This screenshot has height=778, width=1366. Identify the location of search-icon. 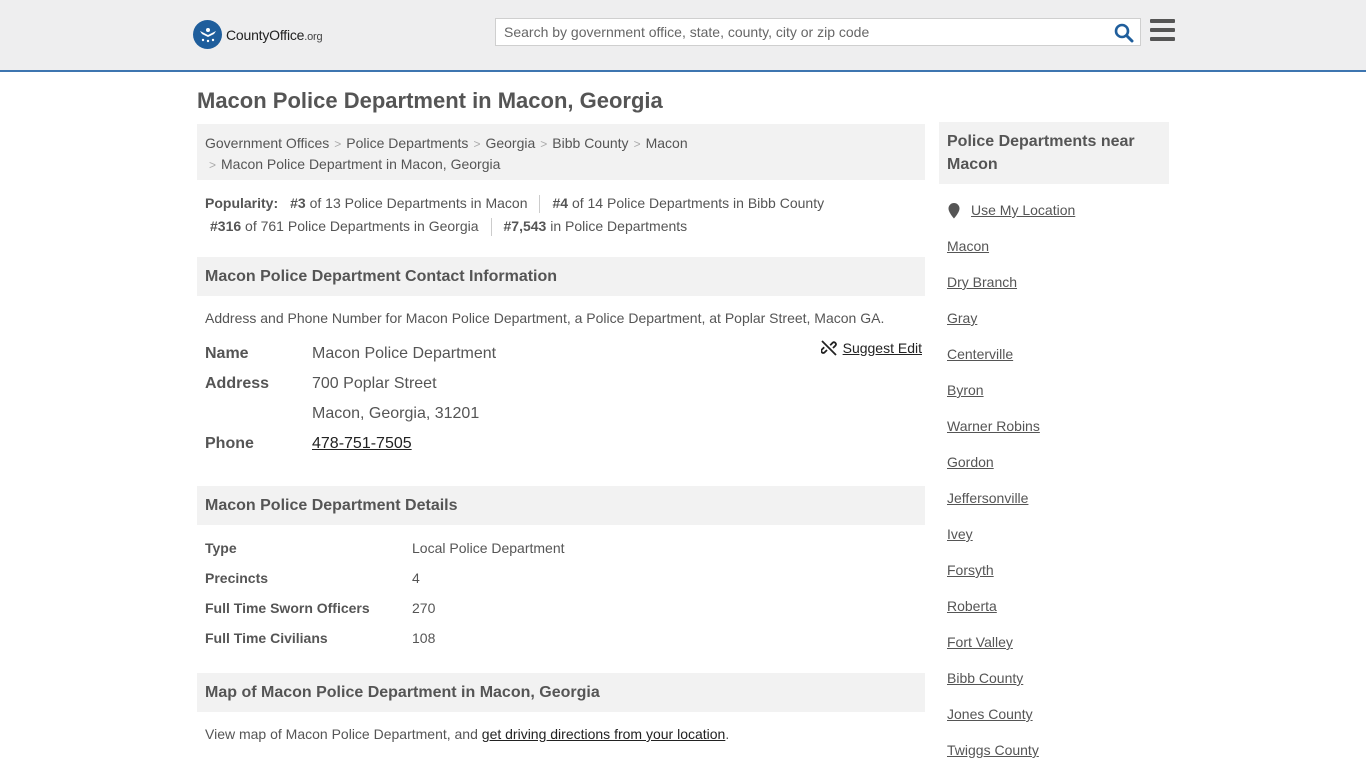
(1124, 33).